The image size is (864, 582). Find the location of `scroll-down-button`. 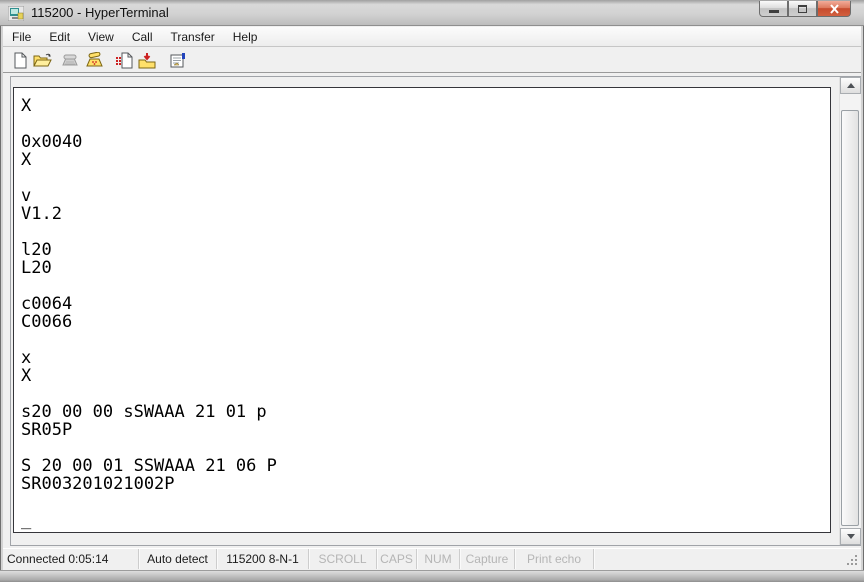

scroll-down-button is located at coordinates (850, 536).